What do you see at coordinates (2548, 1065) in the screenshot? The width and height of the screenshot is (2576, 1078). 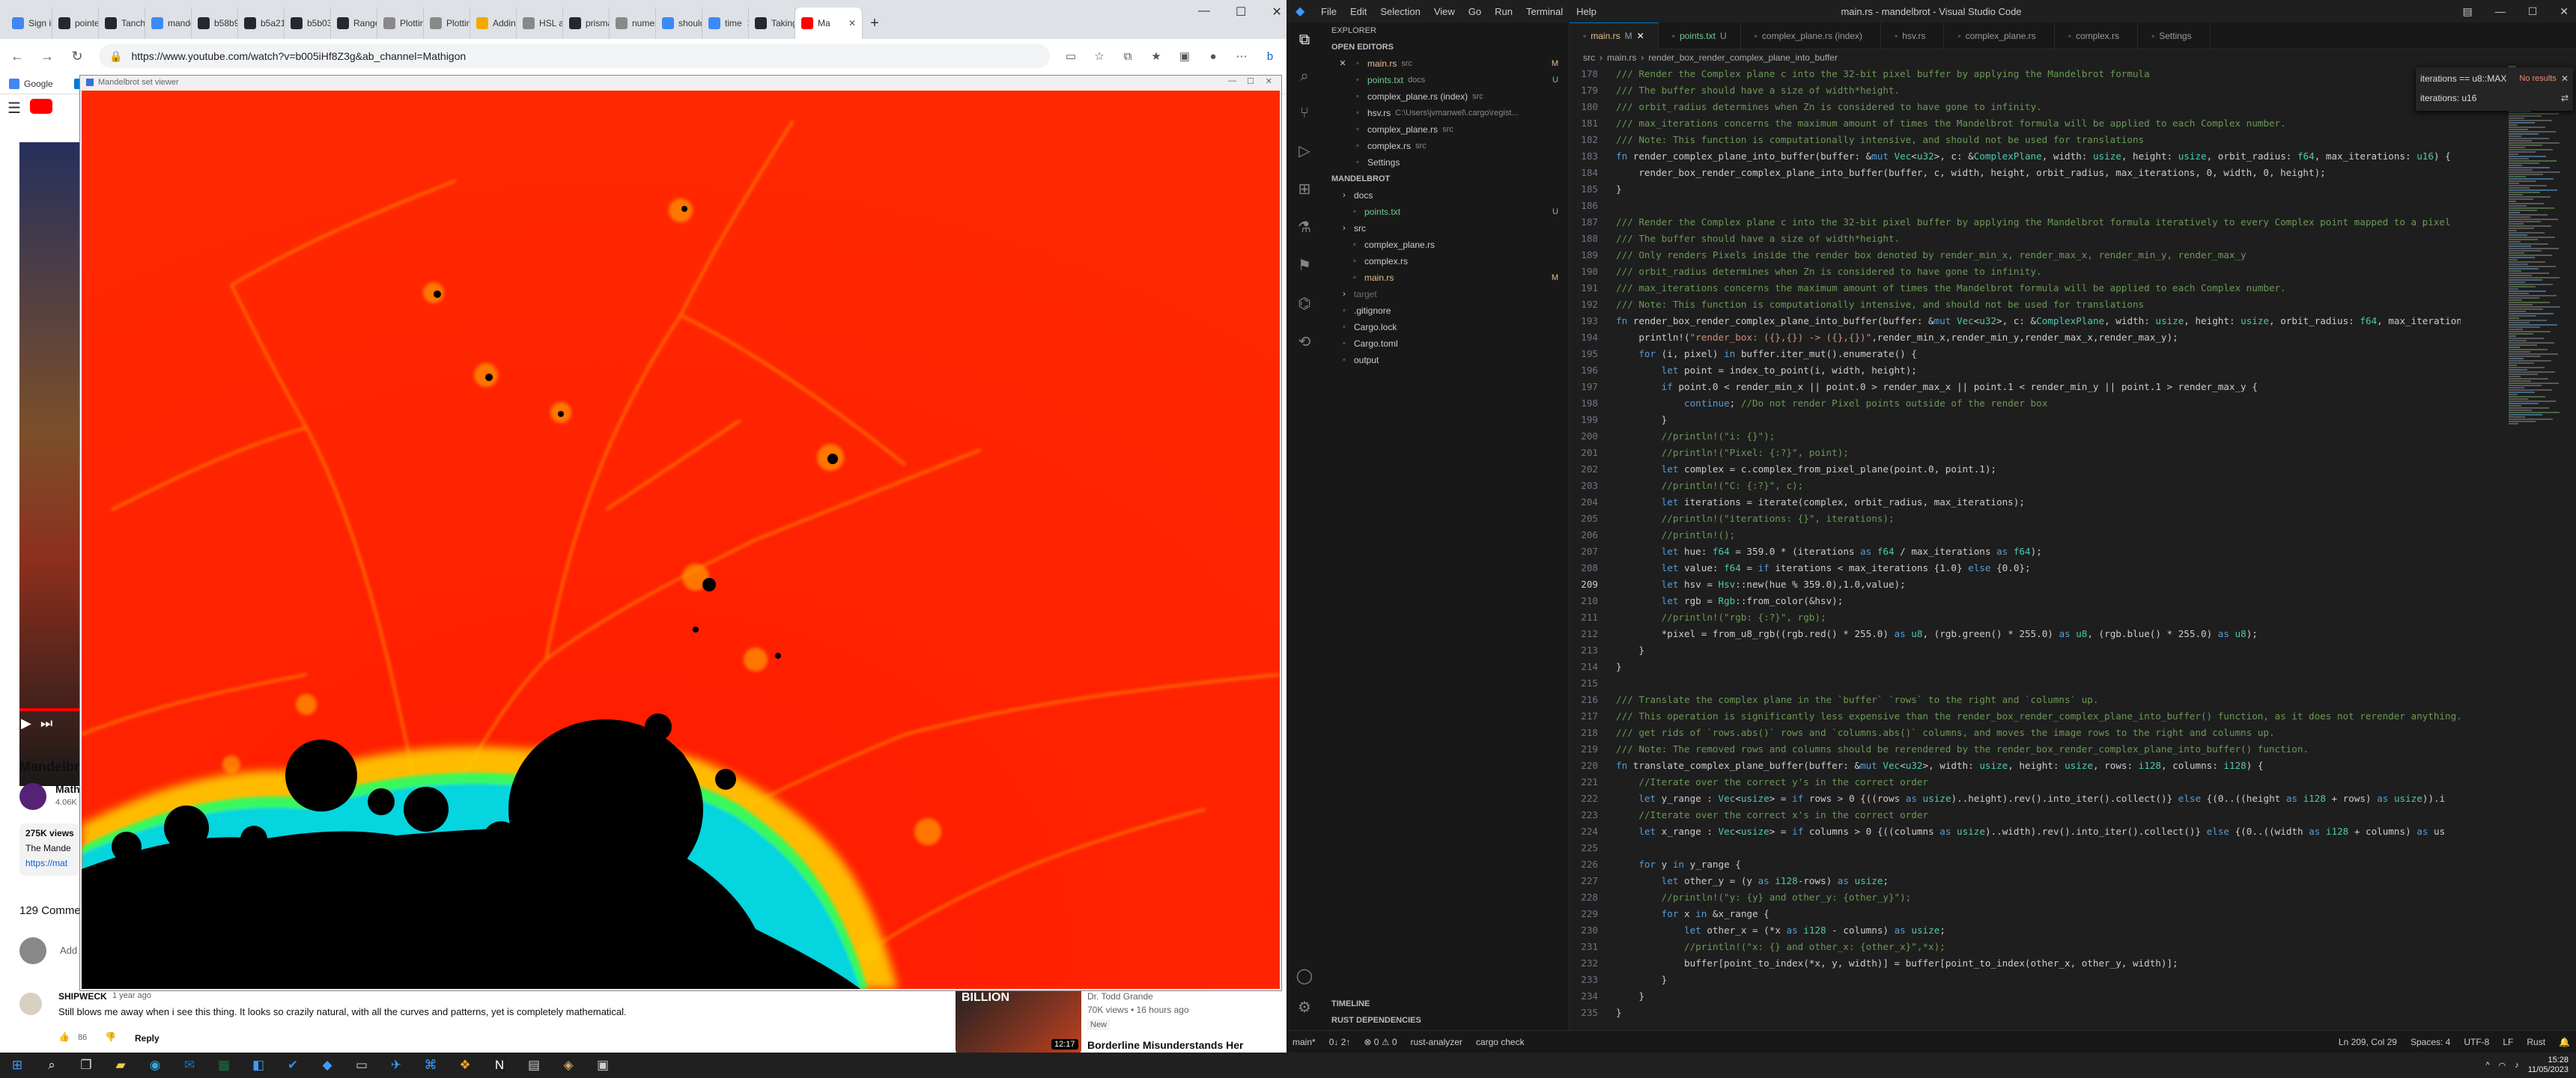 I see `clock: 15:28 11/05/2023` at bounding box center [2548, 1065].